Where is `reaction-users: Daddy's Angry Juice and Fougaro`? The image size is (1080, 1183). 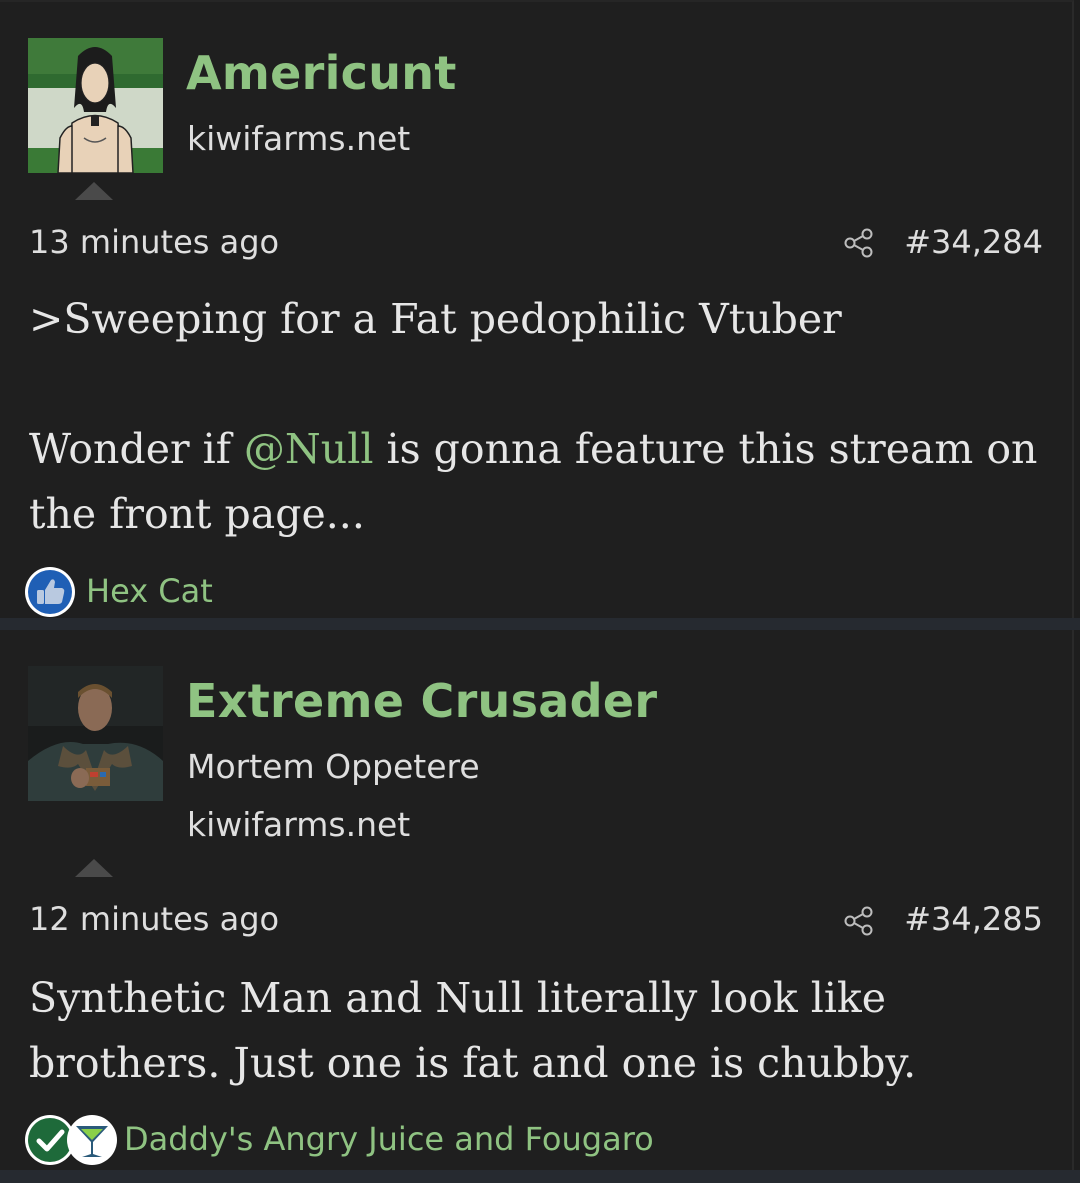 reaction-users: Daddy's Angry Juice and Fougaro is located at coordinates (389, 1139).